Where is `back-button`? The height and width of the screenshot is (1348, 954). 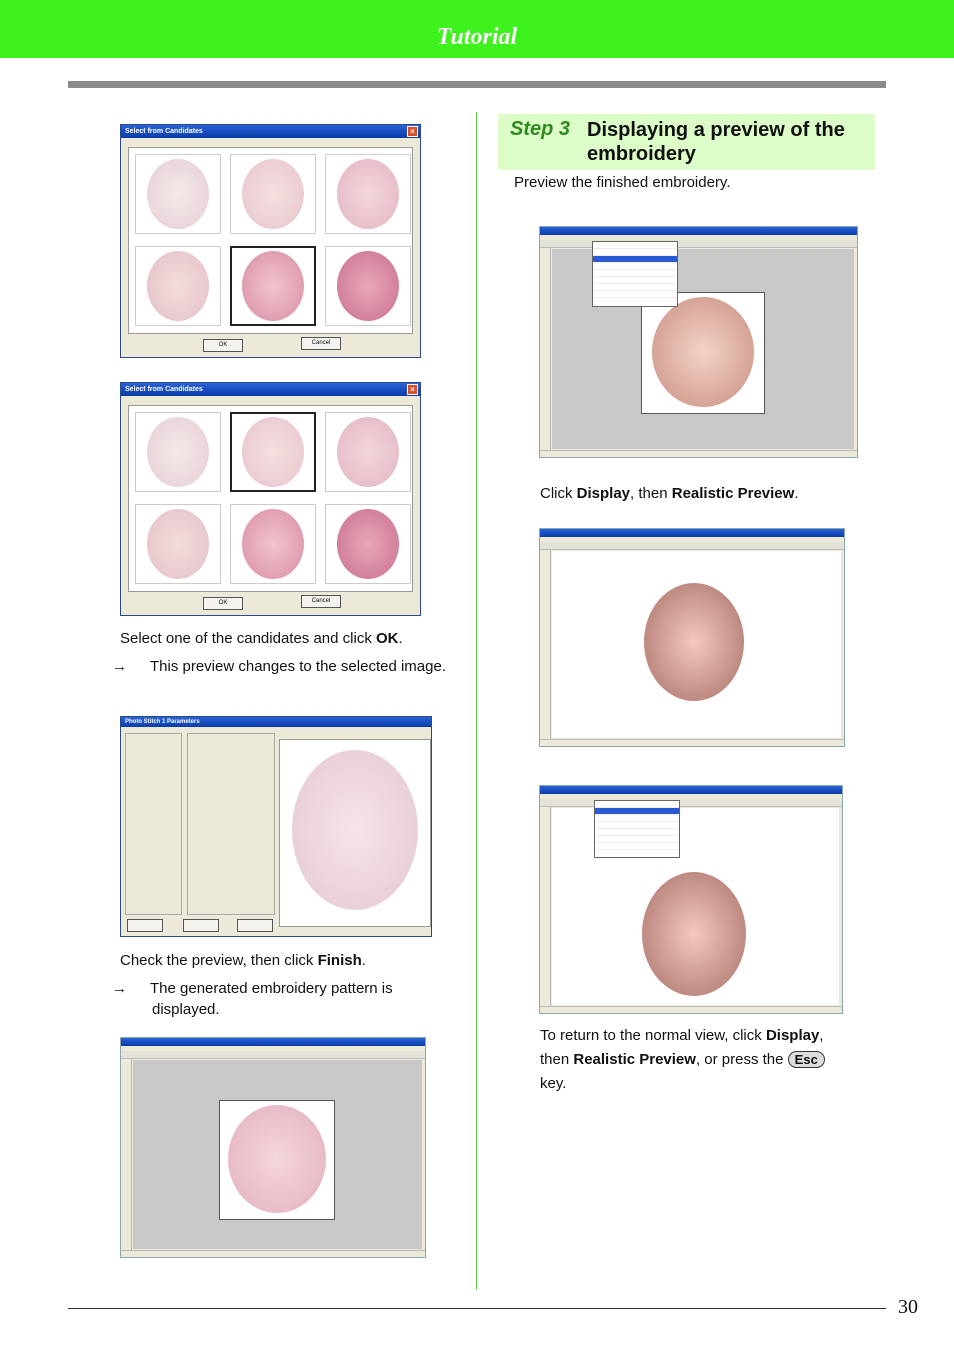
back-button is located at coordinates (145, 925).